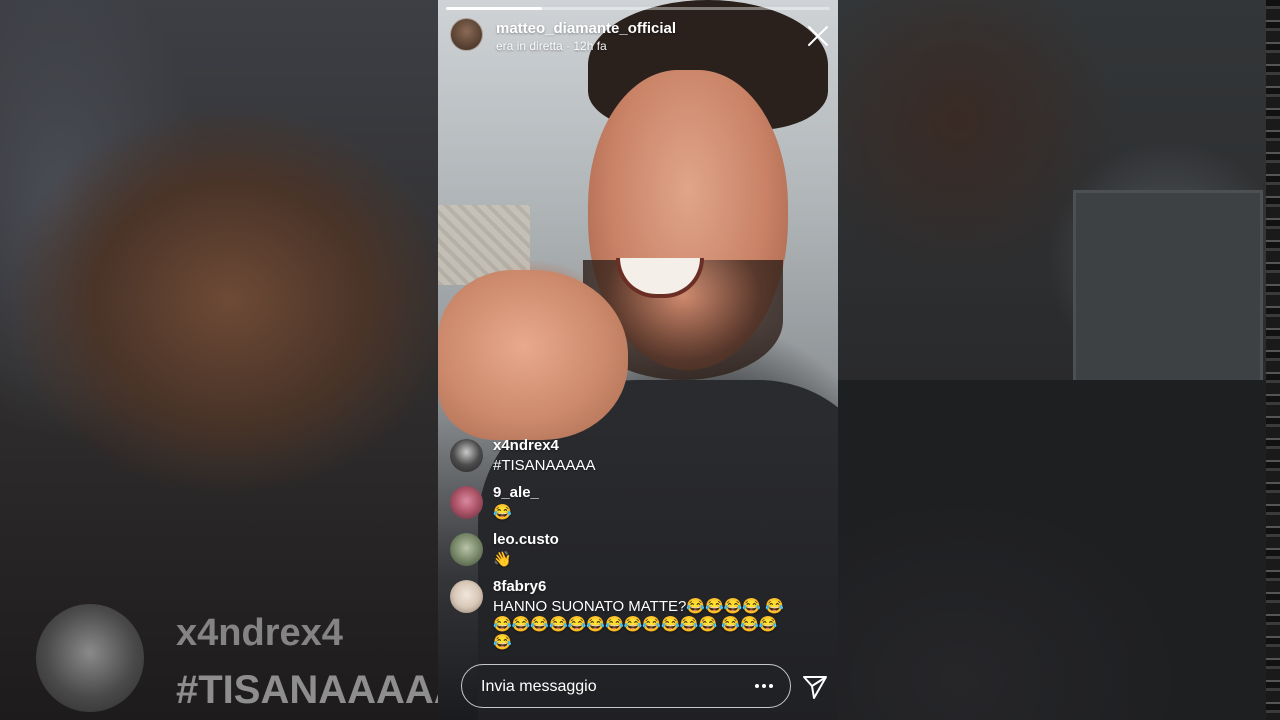 The height and width of the screenshot is (720, 1280). Describe the element at coordinates (516, 492) in the screenshot. I see `comment-username: 9_ale_` at that location.